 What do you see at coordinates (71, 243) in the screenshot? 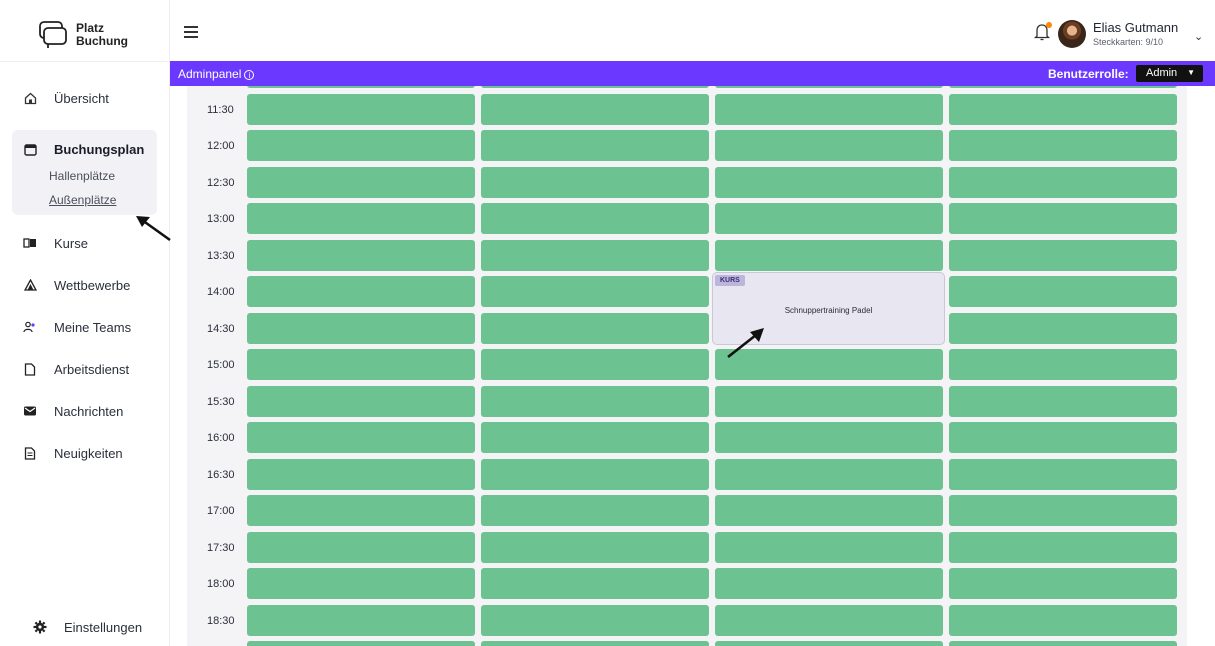
I see `sidebar-item-label: Kurse` at bounding box center [71, 243].